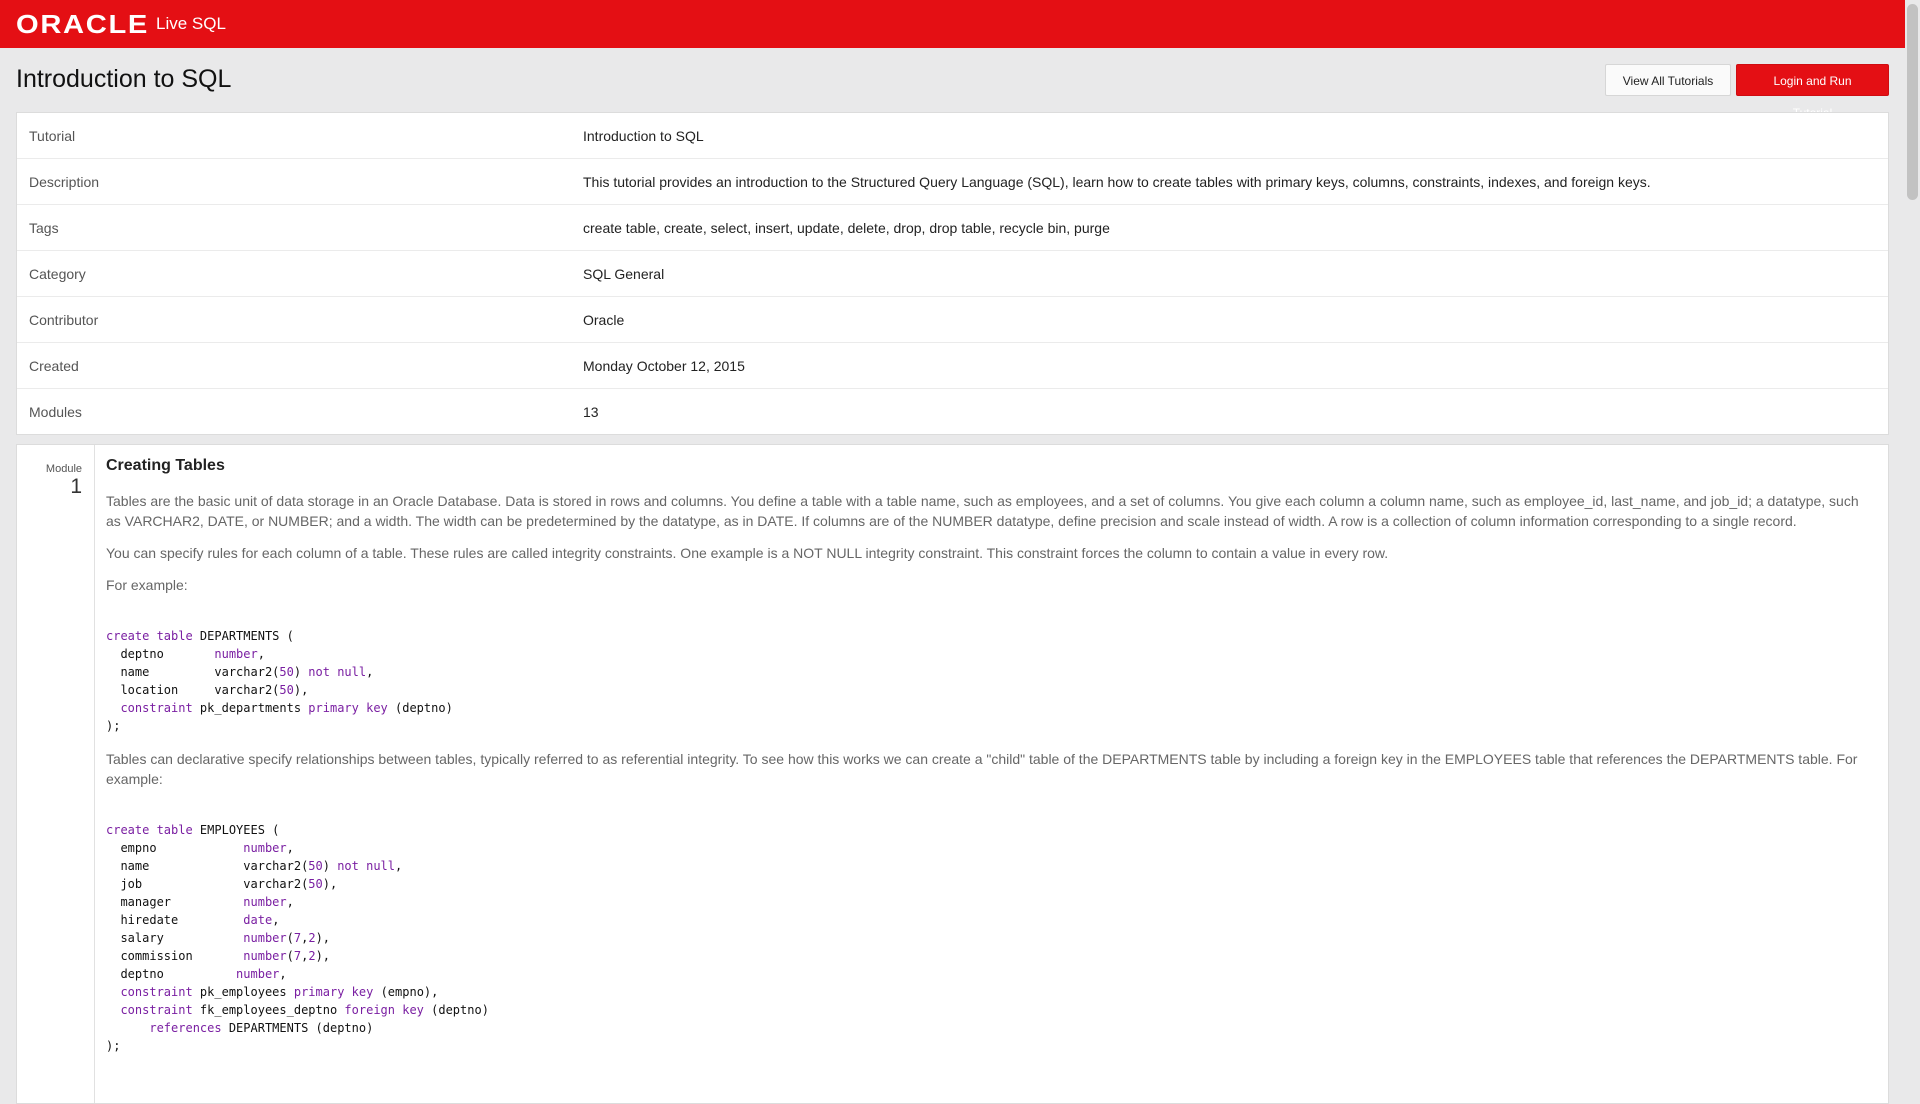 The height and width of the screenshot is (1104, 1920). I want to click on info-row-contributor: Contributor Oracle, so click(952, 320).